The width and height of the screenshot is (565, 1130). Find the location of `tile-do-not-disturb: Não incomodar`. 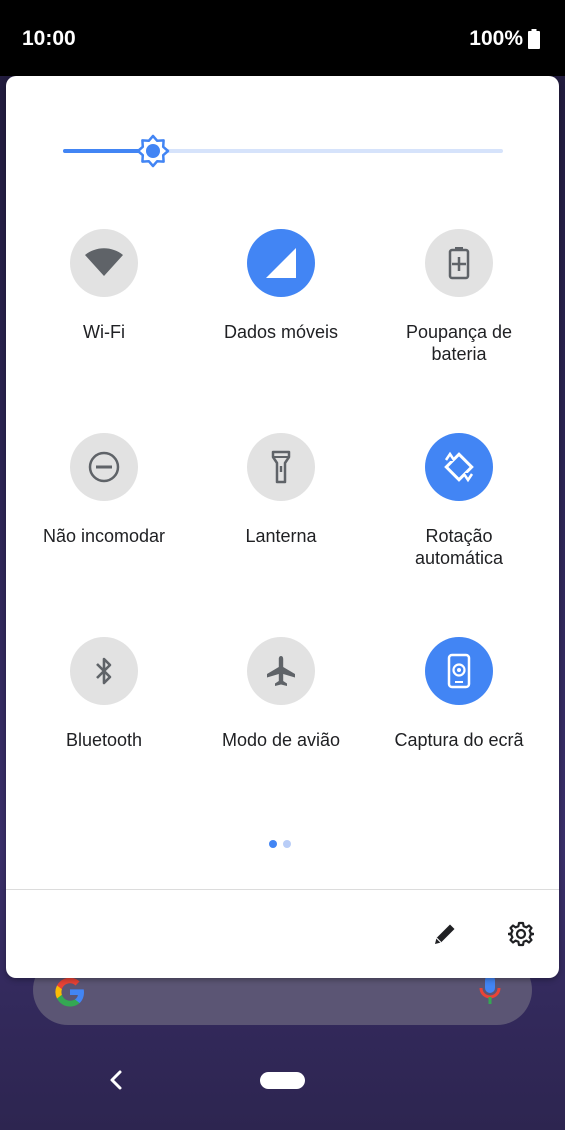

tile-do-not-disturb: Não incomodar is located at coordinates (104, 490).